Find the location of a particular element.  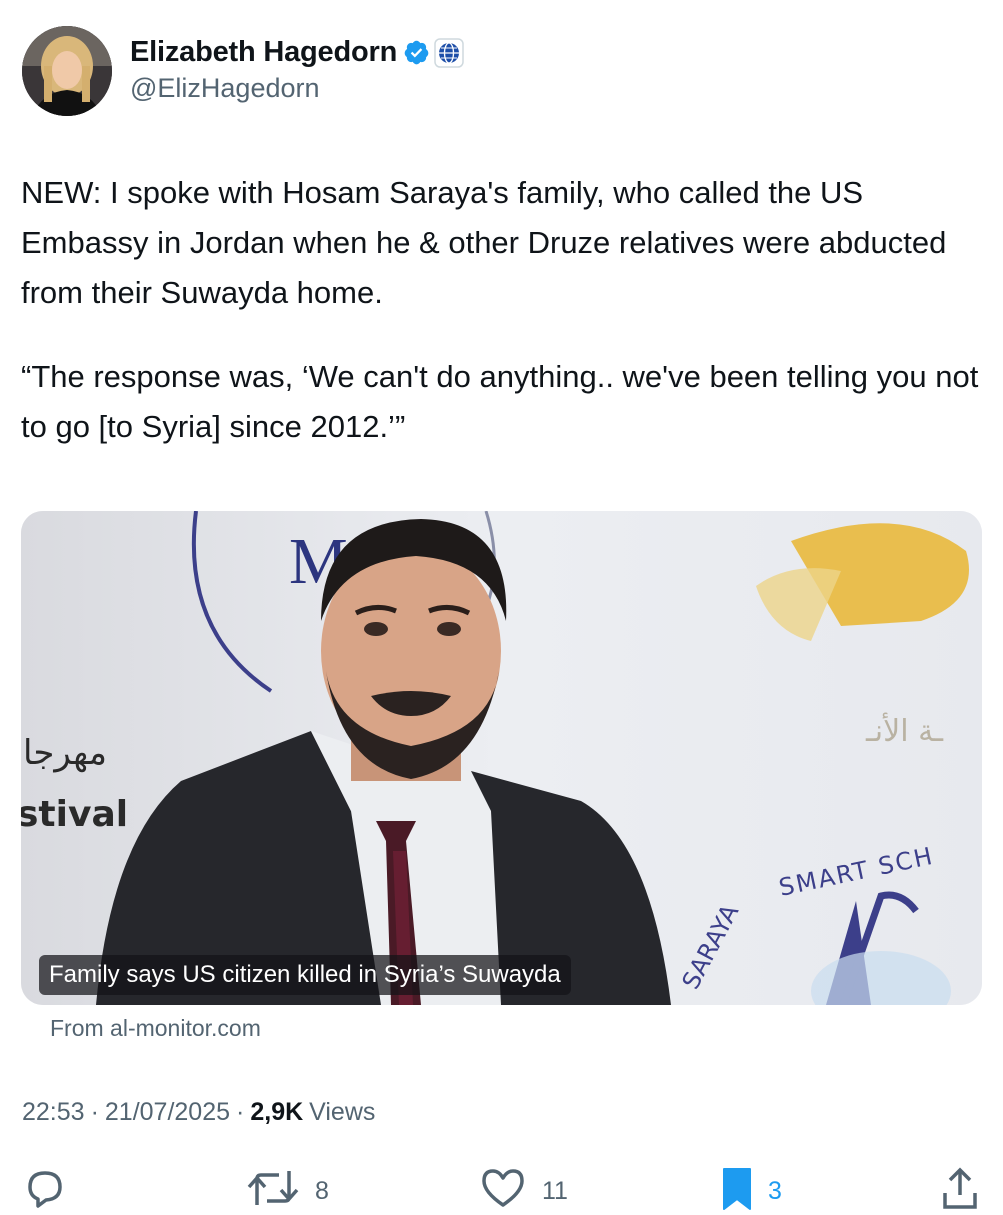

globe-icon is located at coordinates (449, 52).